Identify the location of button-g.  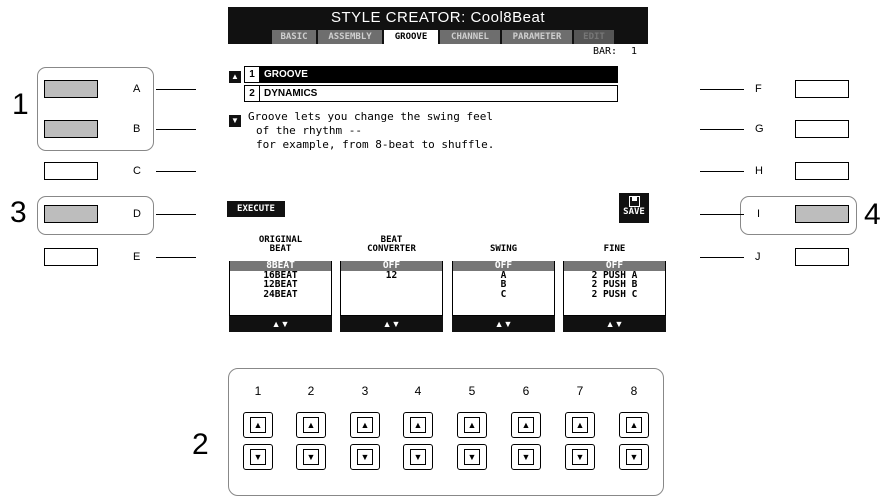
(822, 129).